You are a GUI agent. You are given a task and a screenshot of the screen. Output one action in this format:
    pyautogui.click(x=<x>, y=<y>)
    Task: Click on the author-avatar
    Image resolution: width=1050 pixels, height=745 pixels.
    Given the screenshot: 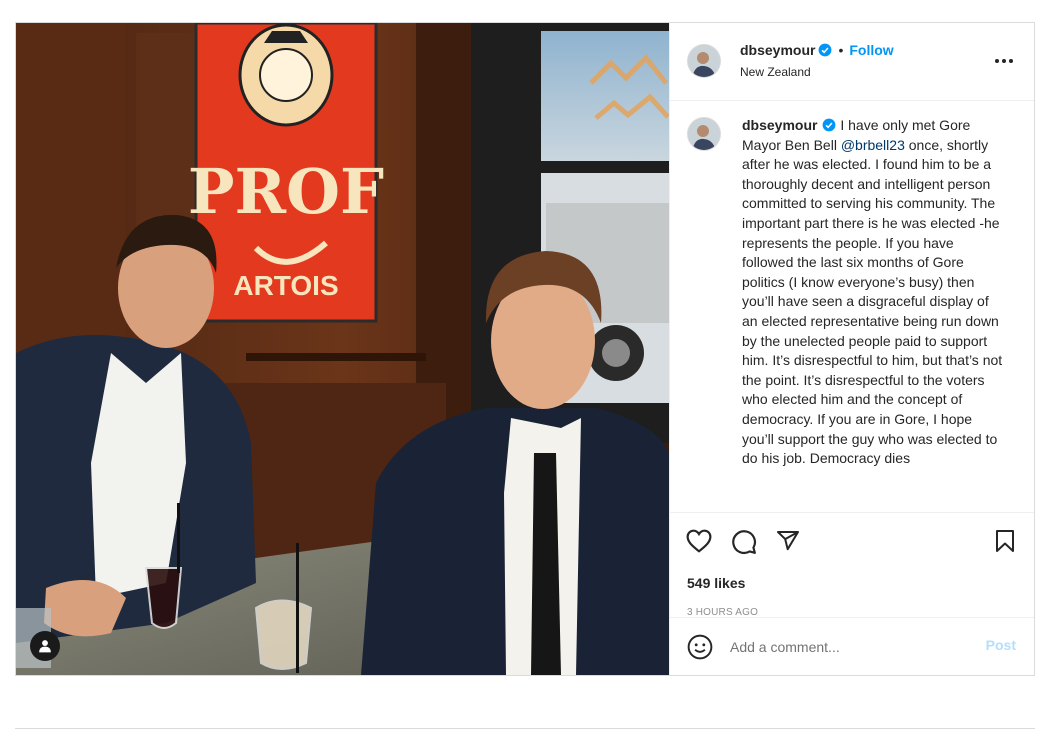 What is the action you would take?
    pyautogui.click(x=704, y=61)
    